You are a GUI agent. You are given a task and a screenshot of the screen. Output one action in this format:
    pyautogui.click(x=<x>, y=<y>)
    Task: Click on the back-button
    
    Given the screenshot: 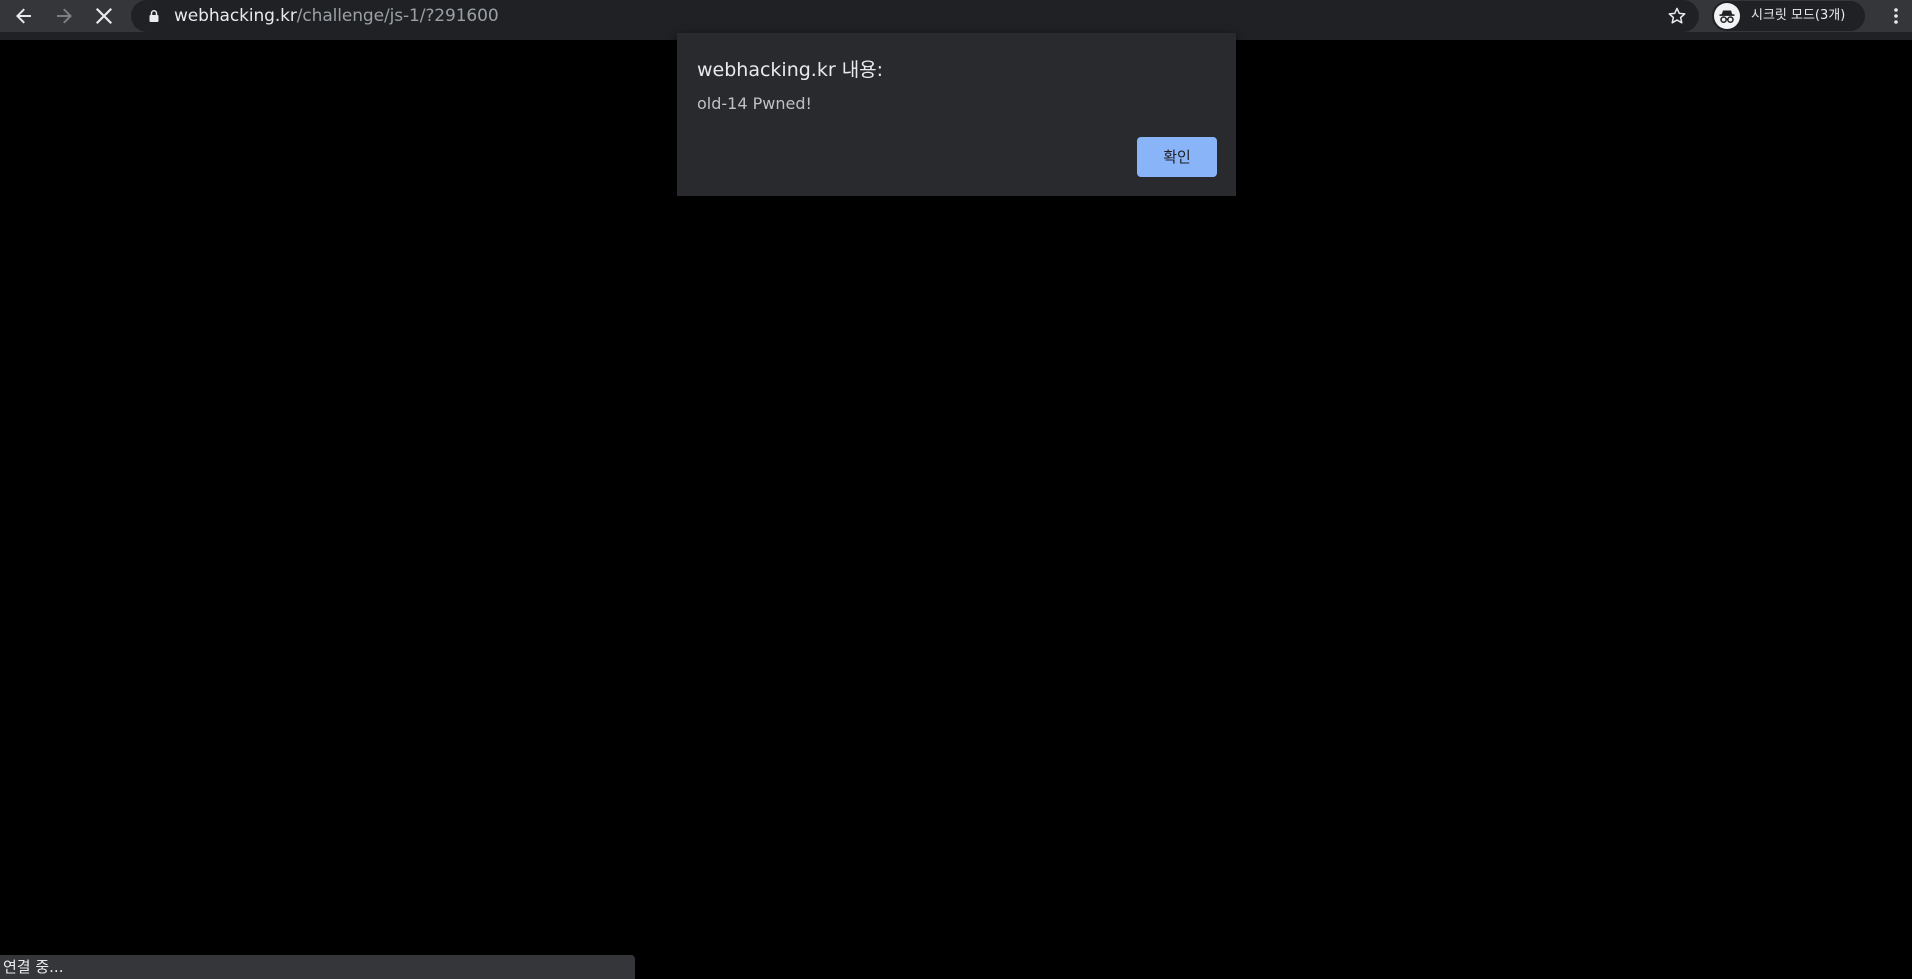 What is the action you would take?
    pyautogui.click(x=24, y=16)
    